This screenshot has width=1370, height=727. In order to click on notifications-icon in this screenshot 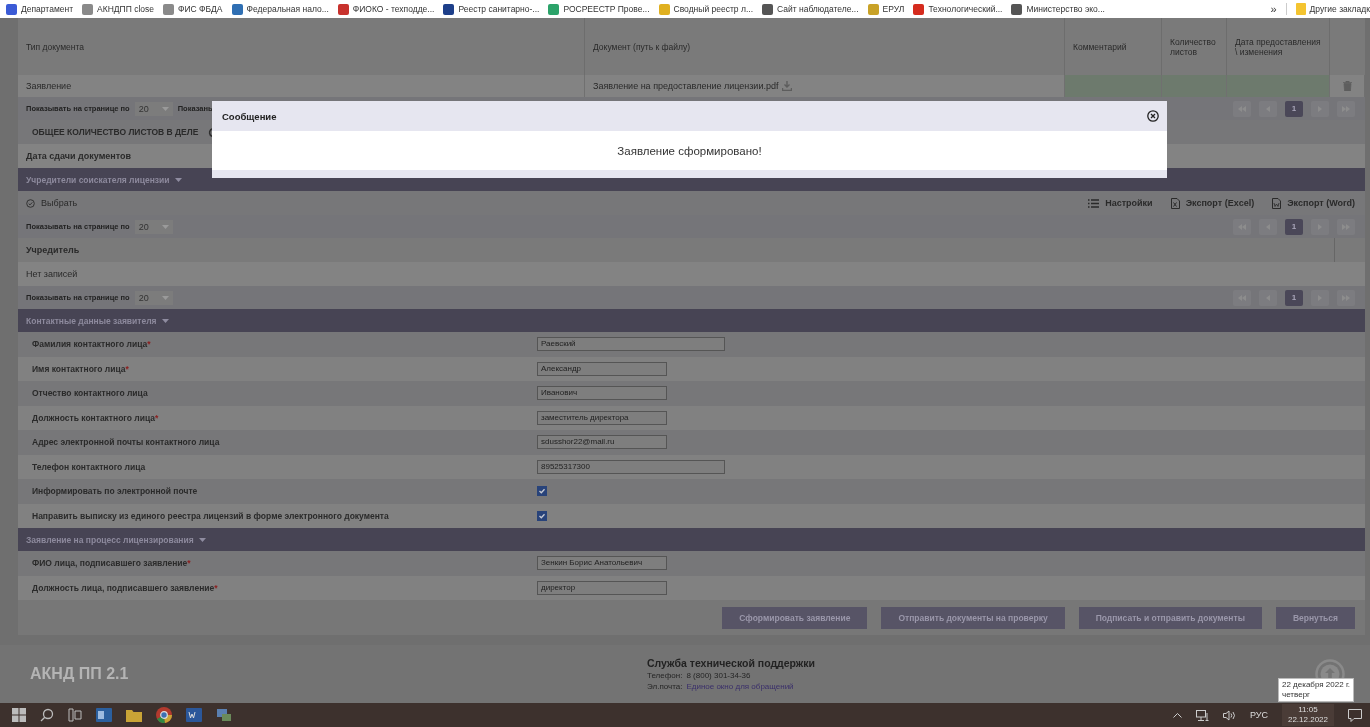, I will do `click(1355, 715)`.